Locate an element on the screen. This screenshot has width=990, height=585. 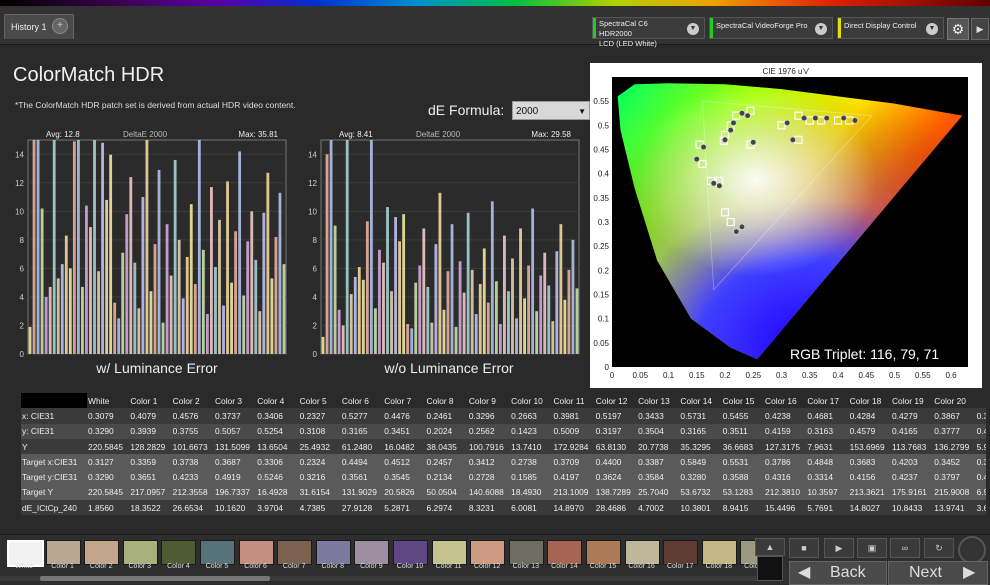
scroll-right-icon: ▶ is located at coordinates (980, 29).